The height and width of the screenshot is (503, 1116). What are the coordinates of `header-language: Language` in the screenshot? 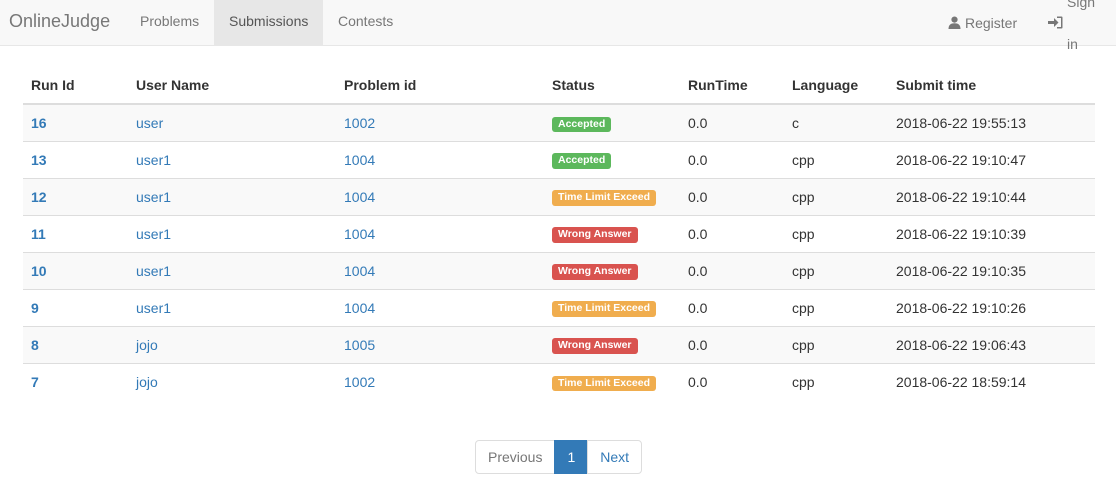 It's located at (836, 85).